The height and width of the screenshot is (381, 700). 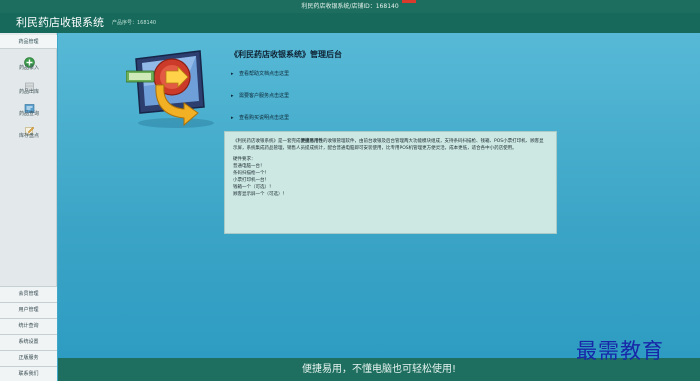 What do you see at coordinates (29, 106) in the screenshot?
I see `search-list-icon` at bounding box center [29, 106].